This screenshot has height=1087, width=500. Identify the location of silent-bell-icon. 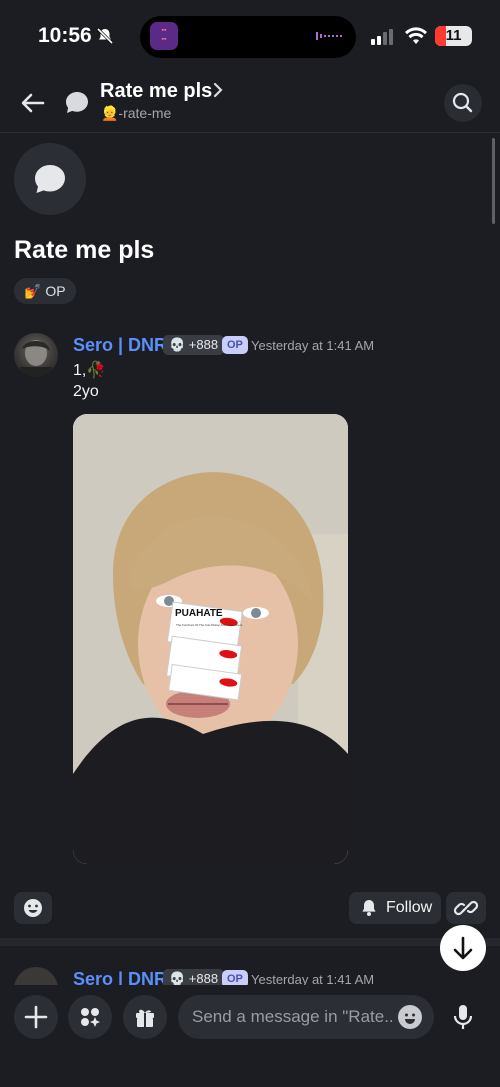
(105, 36).